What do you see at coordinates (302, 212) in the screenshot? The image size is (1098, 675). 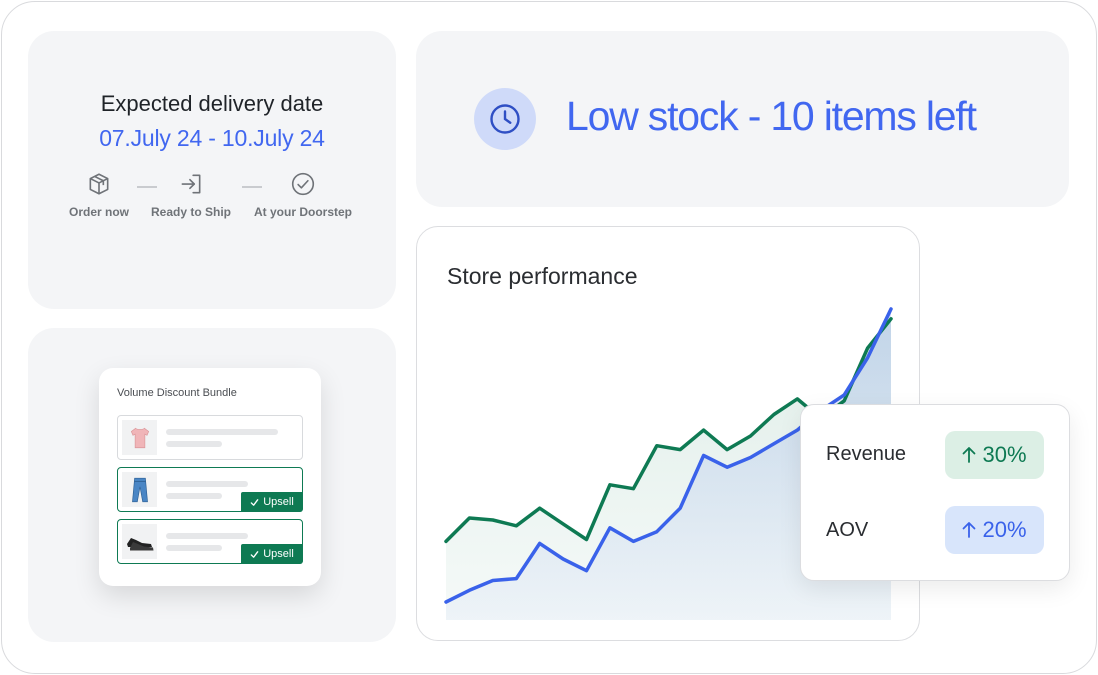 I see `step-label: At your Doorstep` at bounding box center [302, 212].